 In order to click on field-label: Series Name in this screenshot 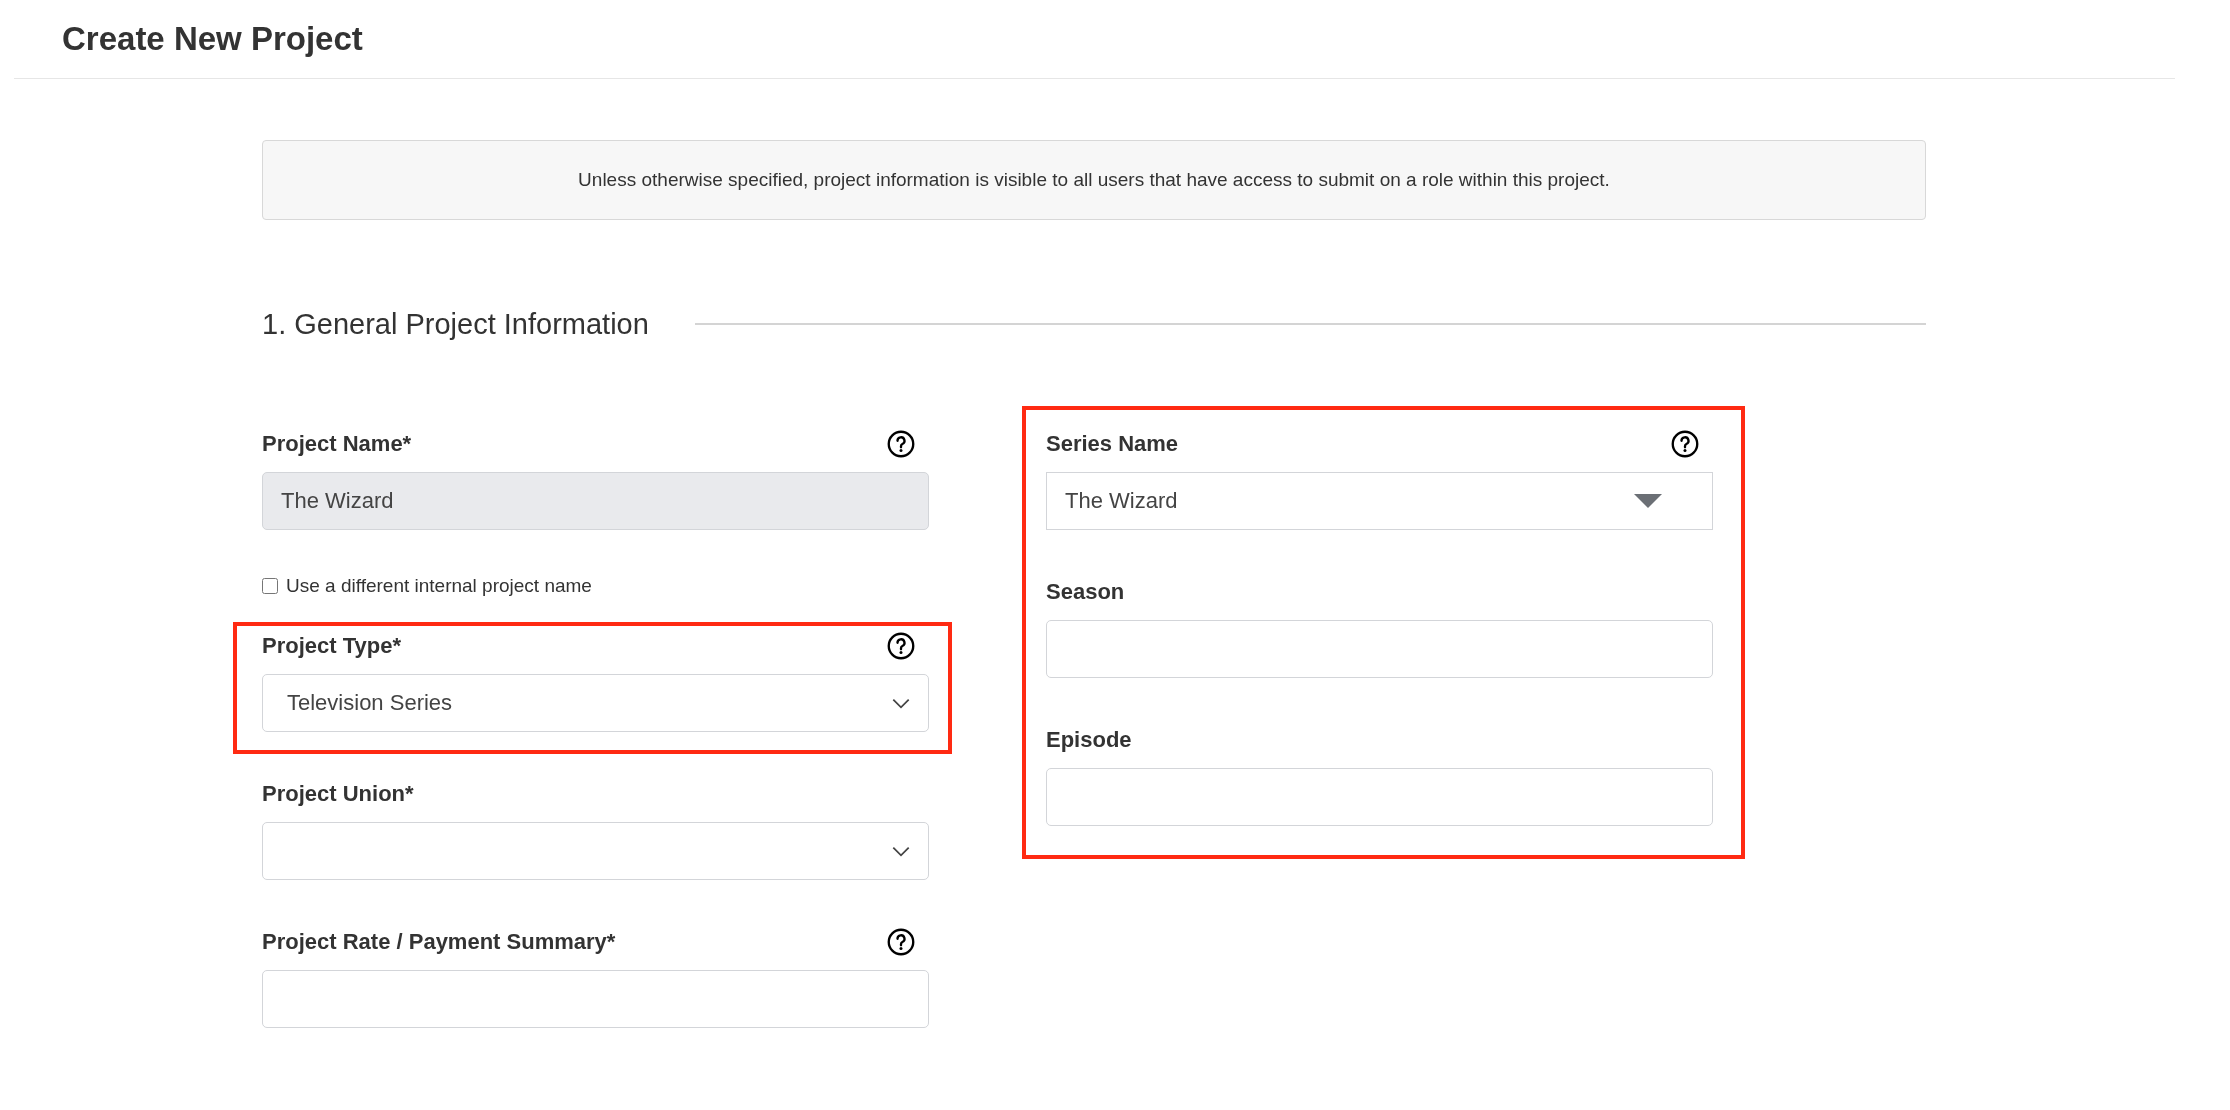, I will do `click(1112, 444)`.